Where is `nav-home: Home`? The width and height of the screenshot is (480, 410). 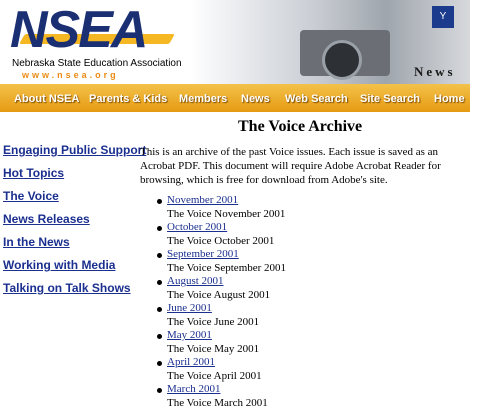 nav-home: Home is located at coordinates (449, 99).